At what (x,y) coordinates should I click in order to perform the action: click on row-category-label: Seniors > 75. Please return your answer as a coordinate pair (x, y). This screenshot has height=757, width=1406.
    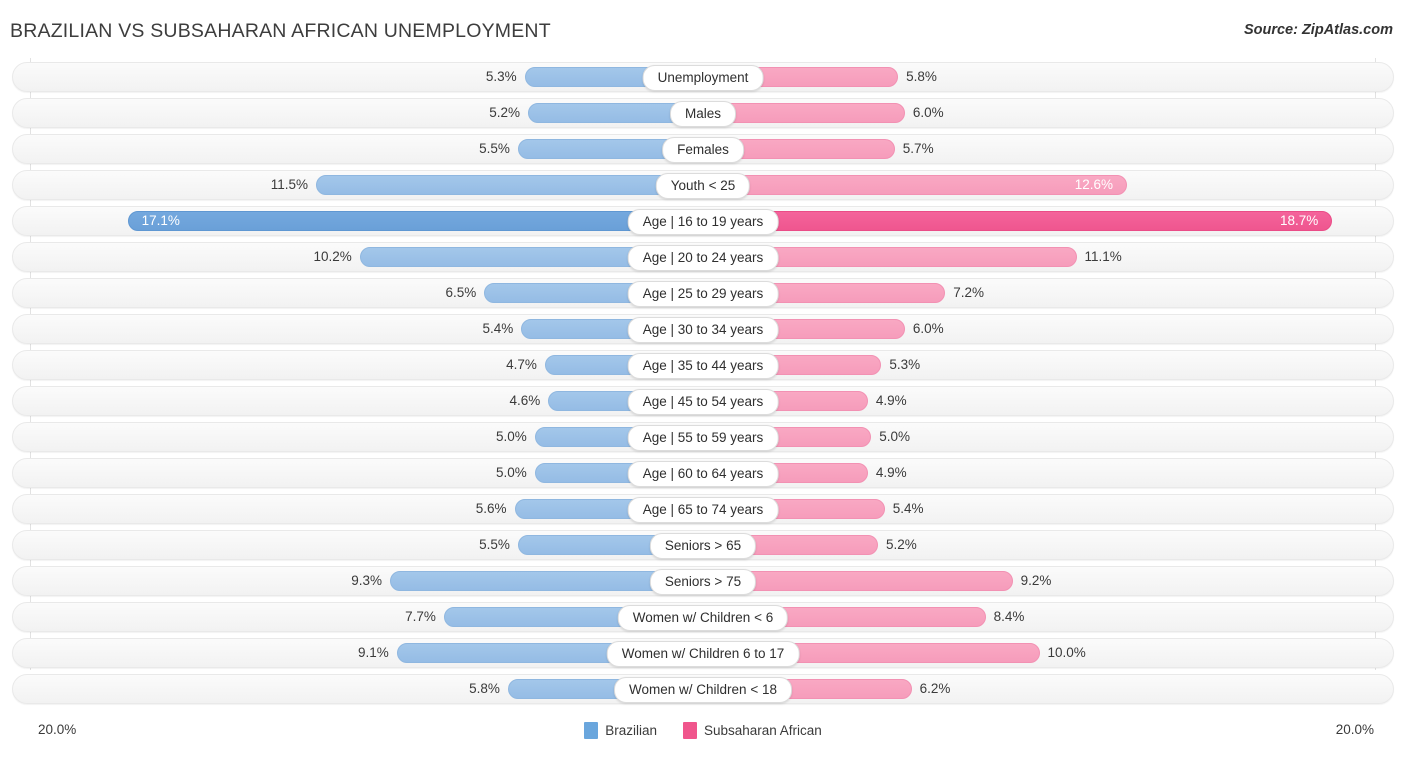
    Looking at the image, I should click on (703, 582).